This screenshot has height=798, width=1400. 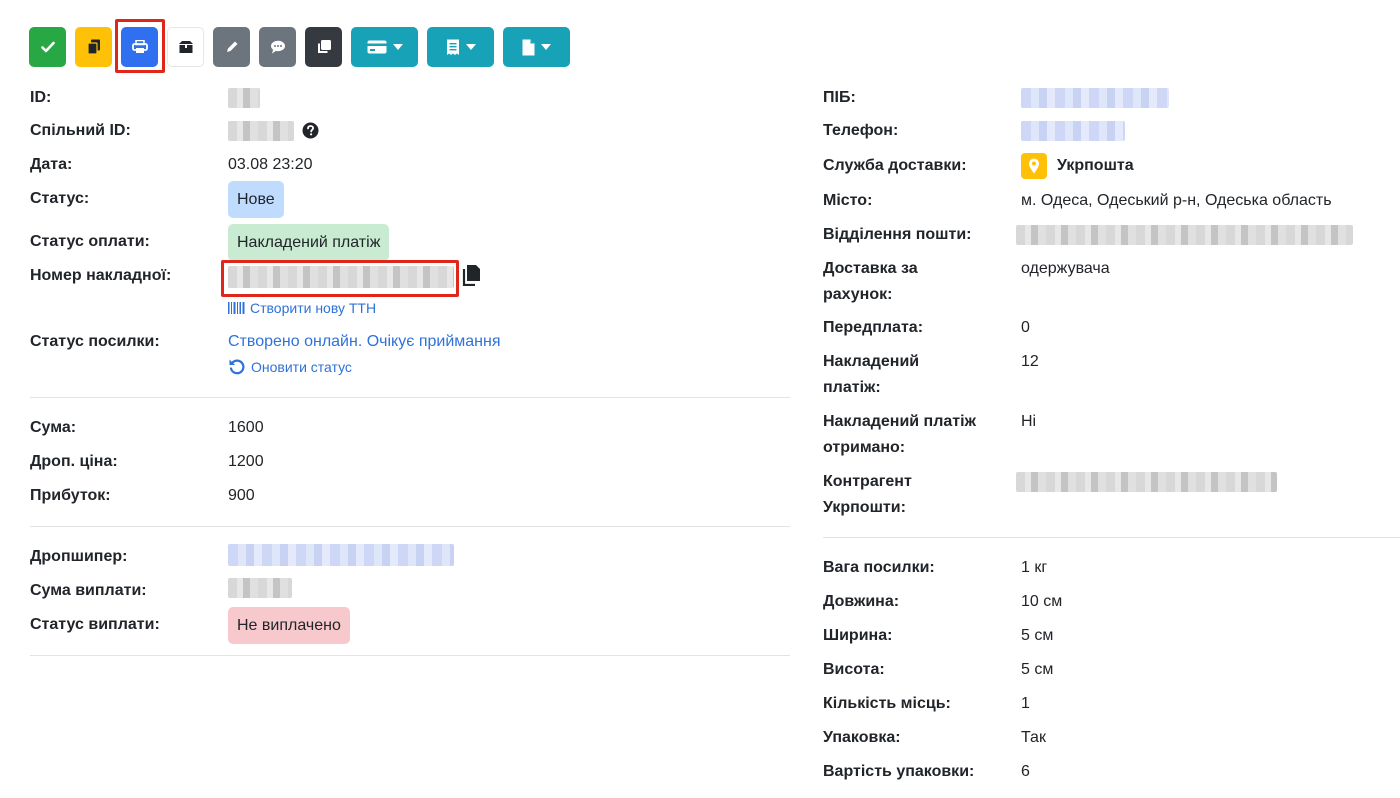 What do you see at coordinates (861, 130) in the screenshot?
I see `phone-label: Телефон:` at bounding box center [861, 130].